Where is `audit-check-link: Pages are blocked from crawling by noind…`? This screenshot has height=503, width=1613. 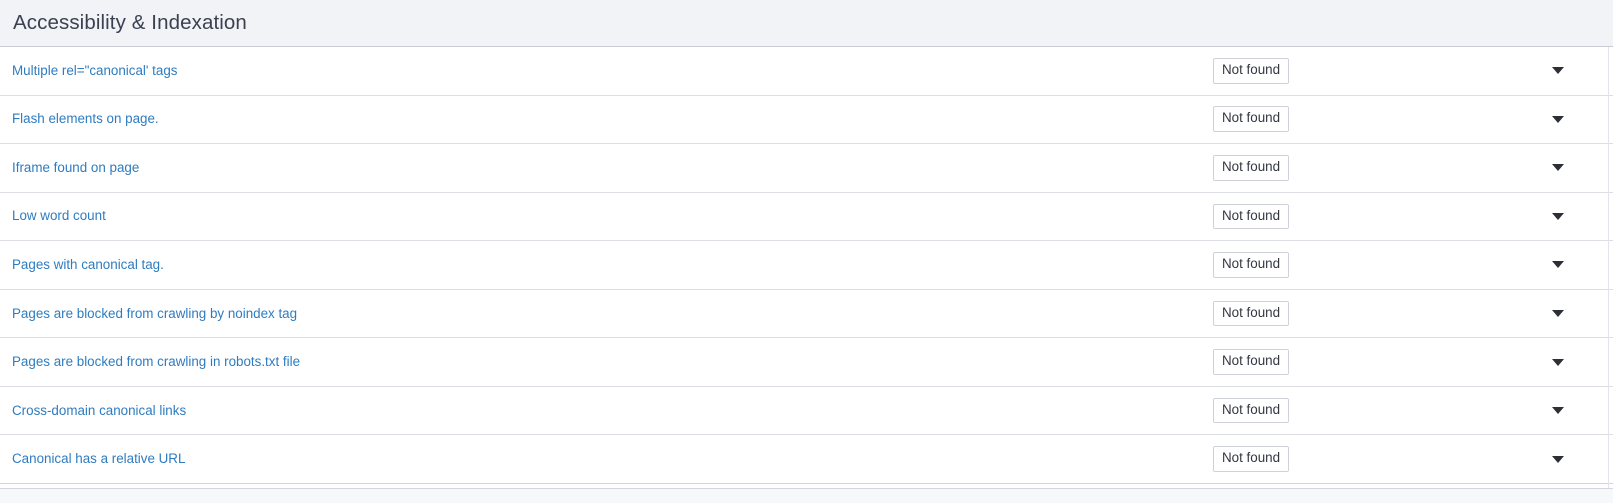
audit-check-link: Pages are blocked from crawling by noind… is located at coordinates (154, 314).